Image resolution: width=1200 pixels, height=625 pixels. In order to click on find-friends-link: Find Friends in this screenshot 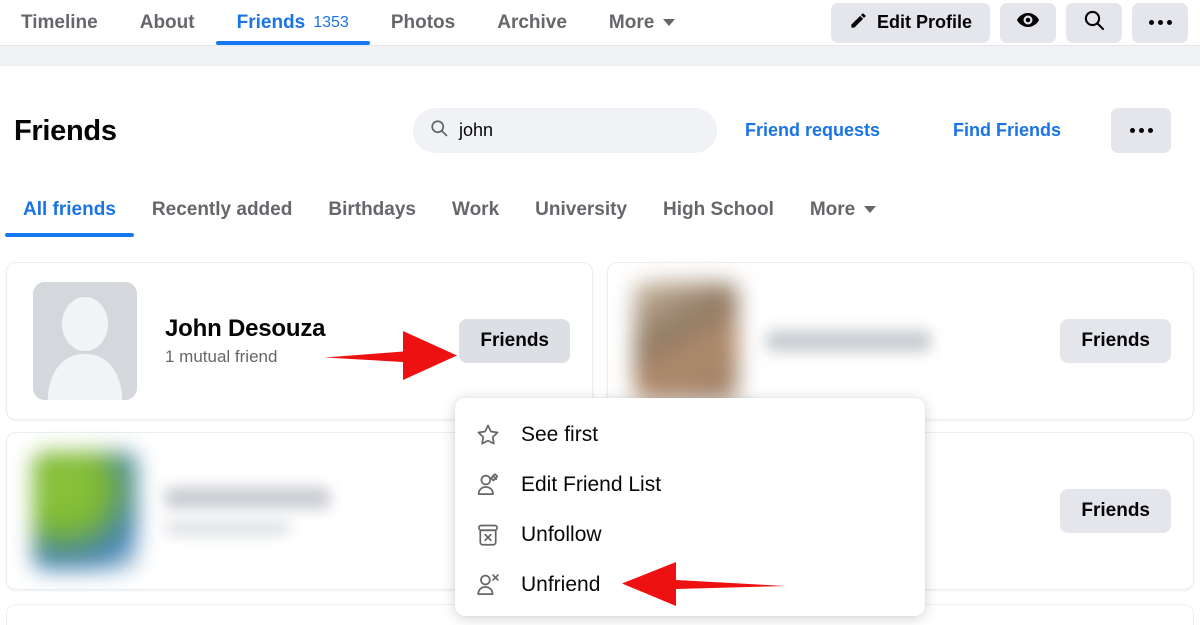, I will do `click(1007, 130)`.